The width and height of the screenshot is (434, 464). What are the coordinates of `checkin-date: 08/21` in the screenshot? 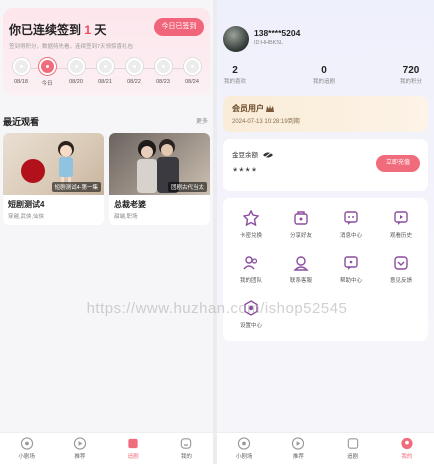 It's located at (105, 82).